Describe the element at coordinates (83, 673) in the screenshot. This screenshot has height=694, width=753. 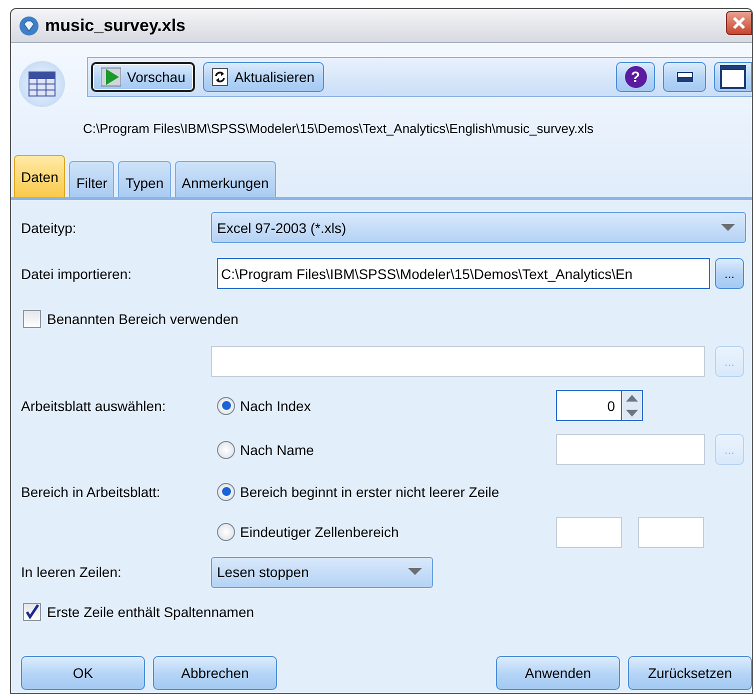
I see `dialog-button: OK` at that location.